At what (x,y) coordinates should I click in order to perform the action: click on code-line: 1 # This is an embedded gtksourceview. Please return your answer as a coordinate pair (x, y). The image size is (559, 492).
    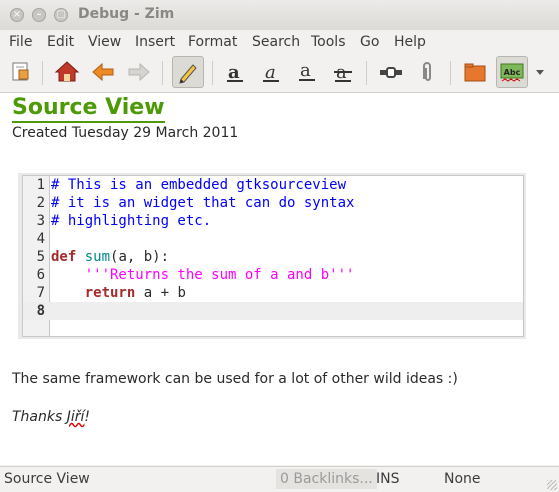
    Looking at the image, I should click on (273, 185).